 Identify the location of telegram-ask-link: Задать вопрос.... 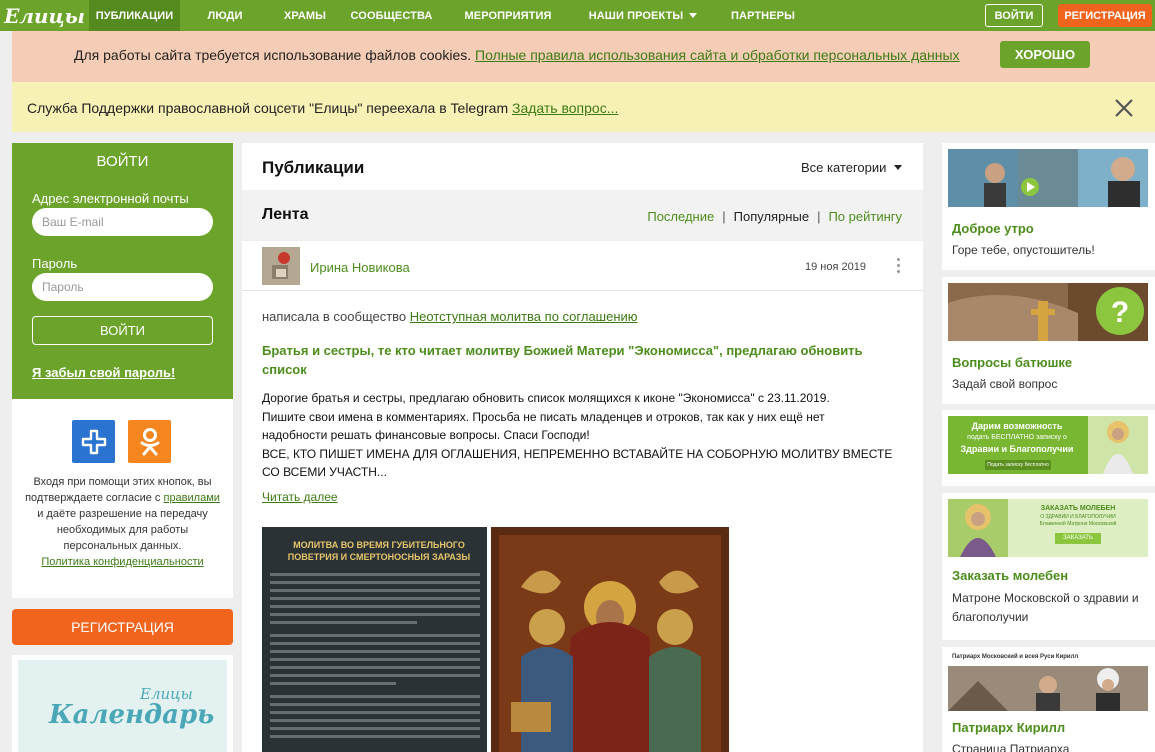
(565, 108).